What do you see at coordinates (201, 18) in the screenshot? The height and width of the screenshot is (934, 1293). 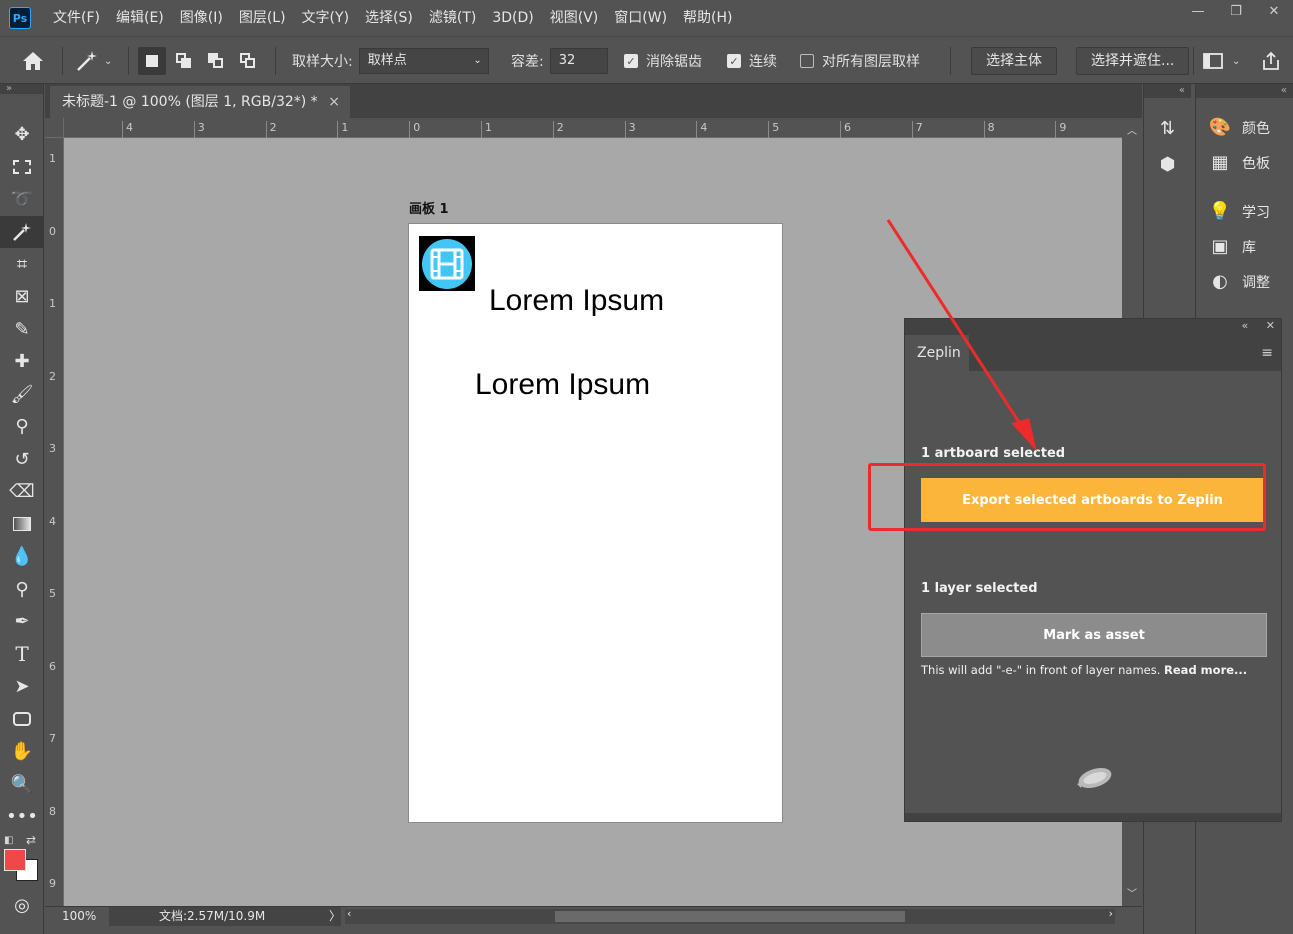 I see `menu-image: 图像(I)` at bounding box center [201, 18].